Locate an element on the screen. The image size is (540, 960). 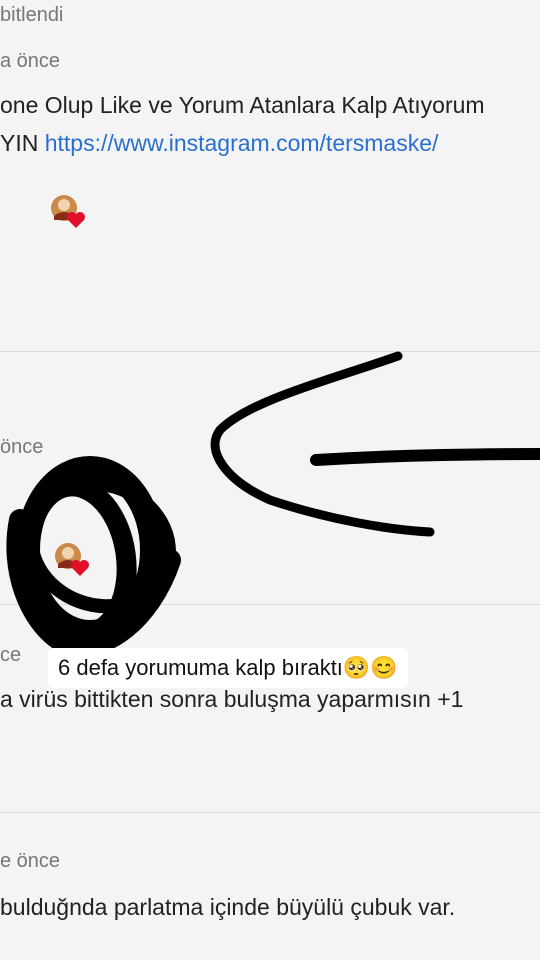
scribble-circle is located at coordinates (93, 556).